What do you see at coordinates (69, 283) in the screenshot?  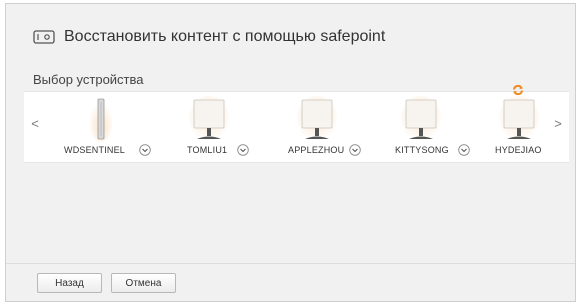 I see `back-button: Назад` at bounding box center [69, 283].